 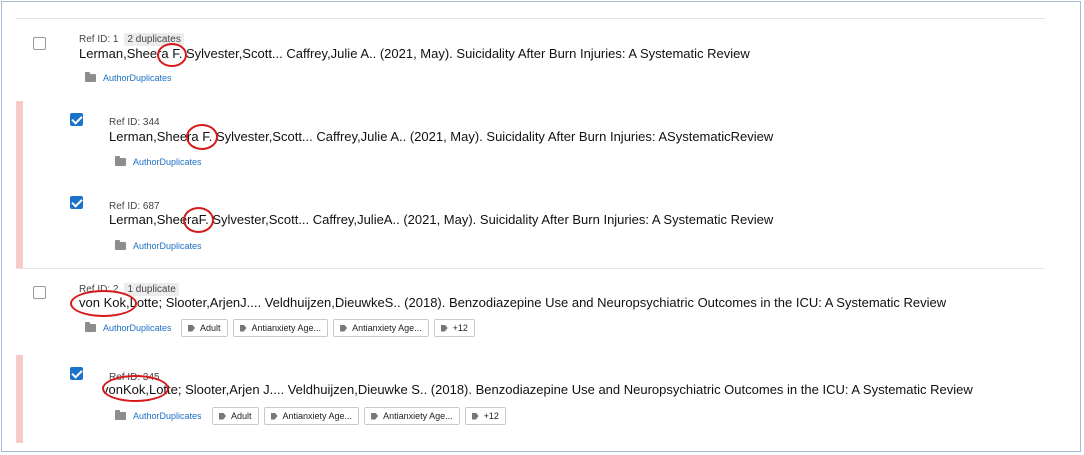 I want to click on ref-id: Ref ID: 687, so click(x=134, y=206).